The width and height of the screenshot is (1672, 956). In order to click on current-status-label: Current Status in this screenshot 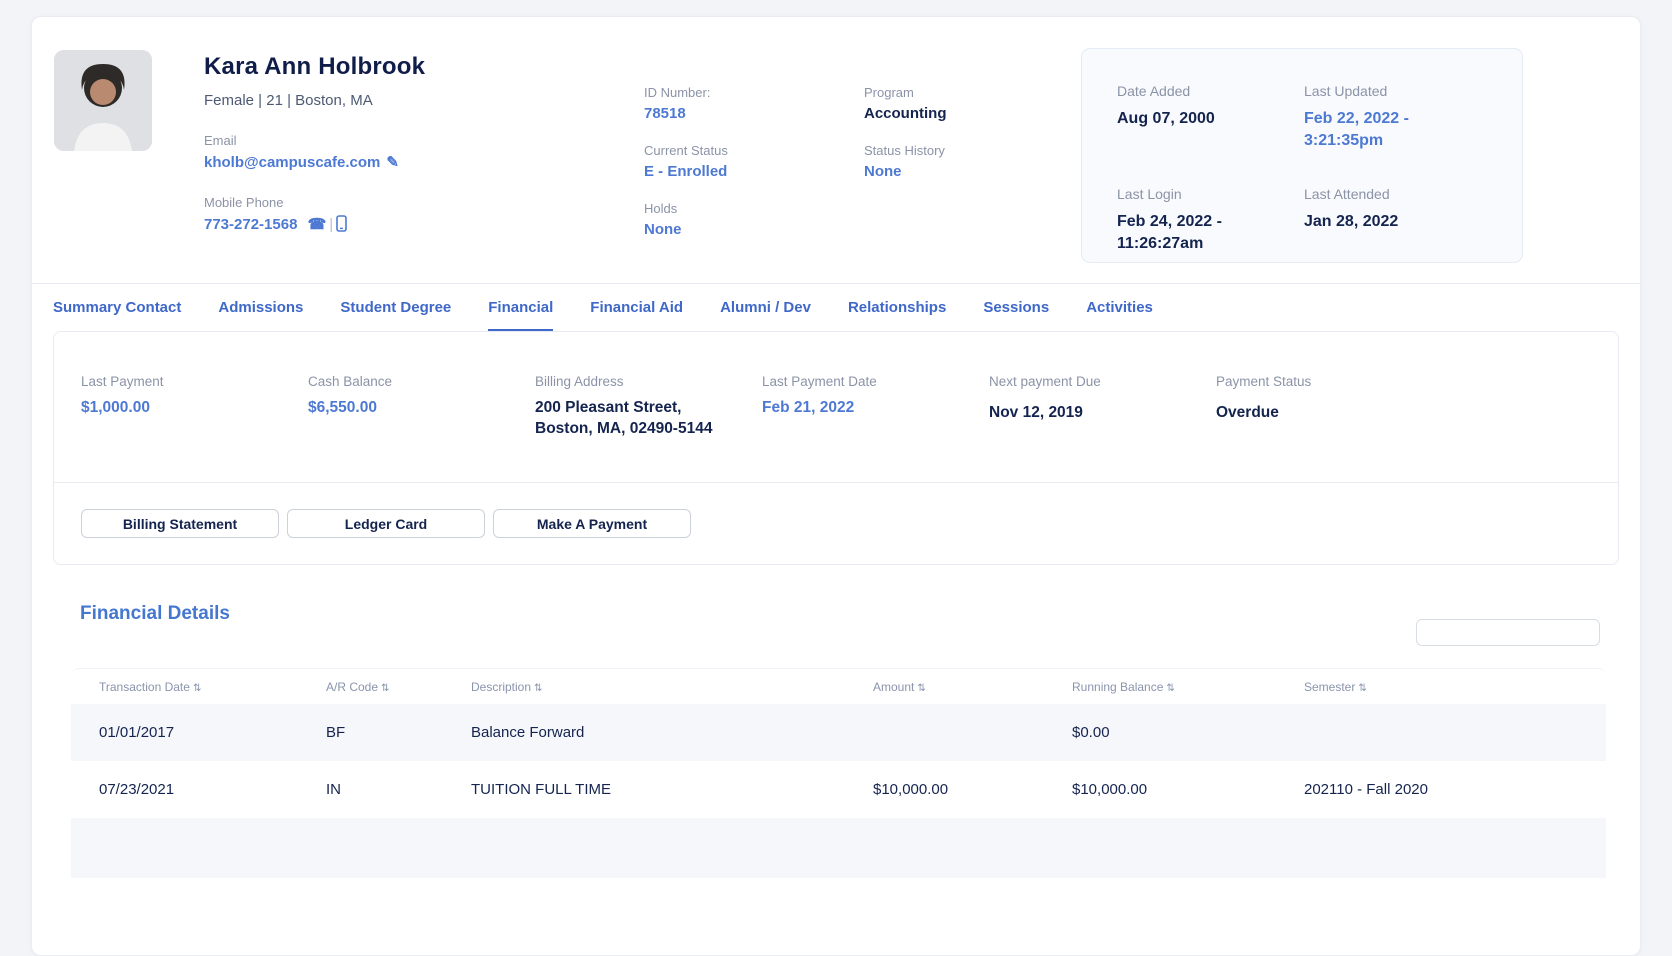, I will do `click(686, 150)`.